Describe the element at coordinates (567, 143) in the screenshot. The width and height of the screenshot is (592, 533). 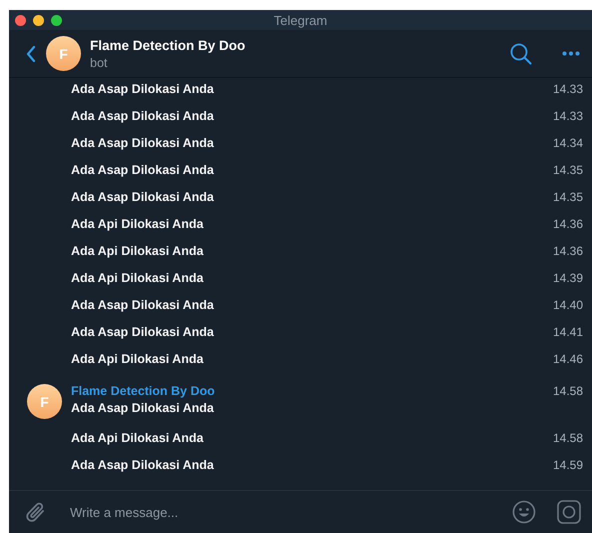
I see `message-time: 14.34` at that location.